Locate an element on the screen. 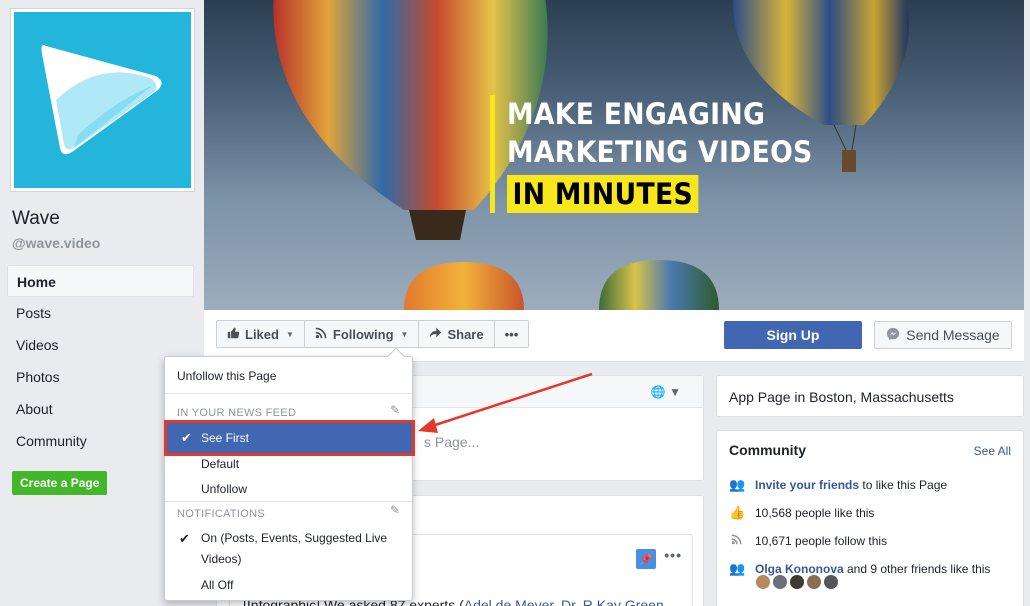 The width and height of the screenshot is (1030, 606). profile-picture is located at coordinates (102, 100).